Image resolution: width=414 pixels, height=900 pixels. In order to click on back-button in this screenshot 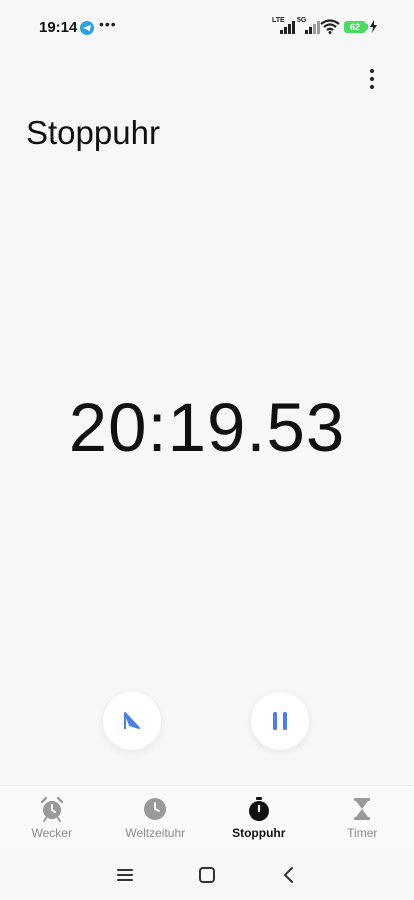, I will do `click(289, 875)`.